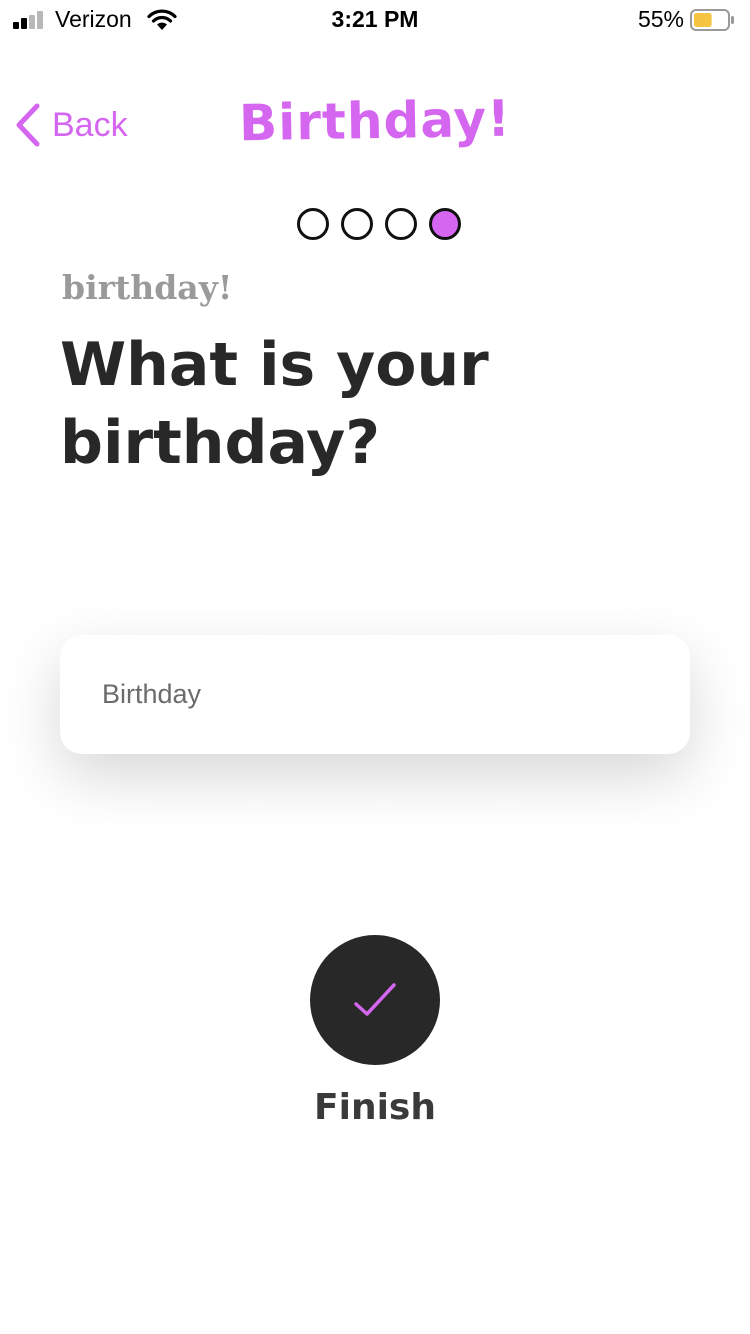  Describe the element at coordinates (712, 20) in the screenshot. I see `battery-icon` at that location.